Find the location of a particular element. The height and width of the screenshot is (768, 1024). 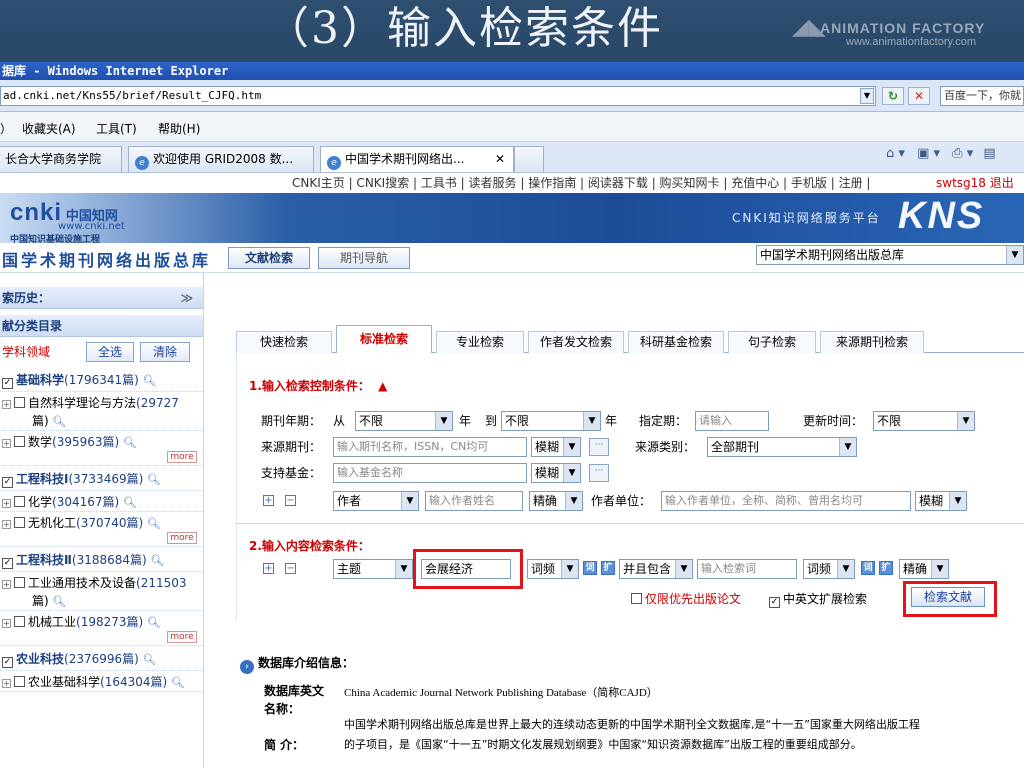

priority-checkbox is located at coordinates (636, 598).